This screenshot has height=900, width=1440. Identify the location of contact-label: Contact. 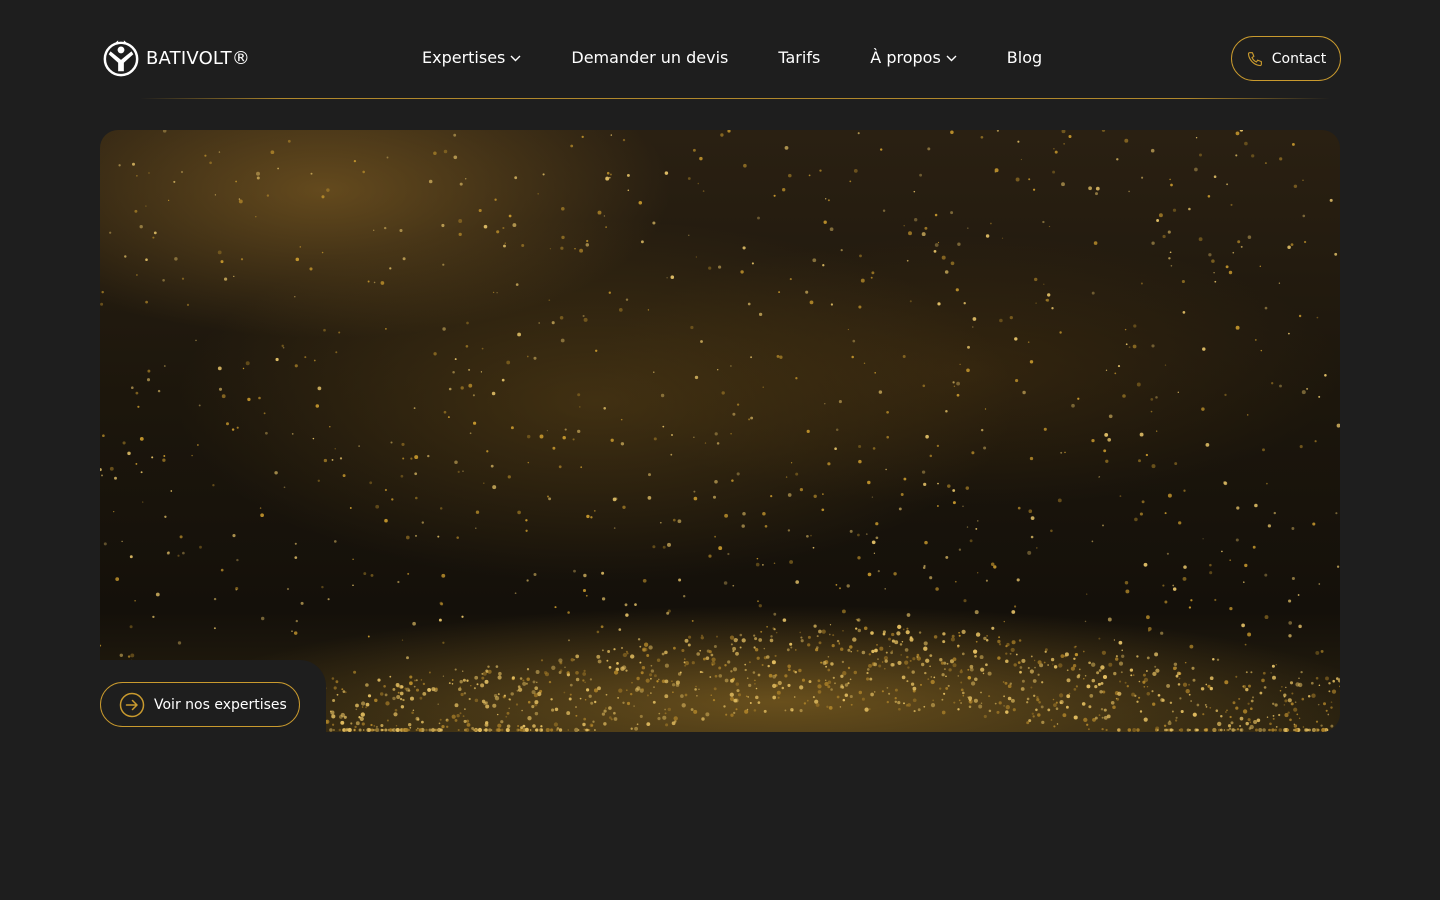
(1299, 58).